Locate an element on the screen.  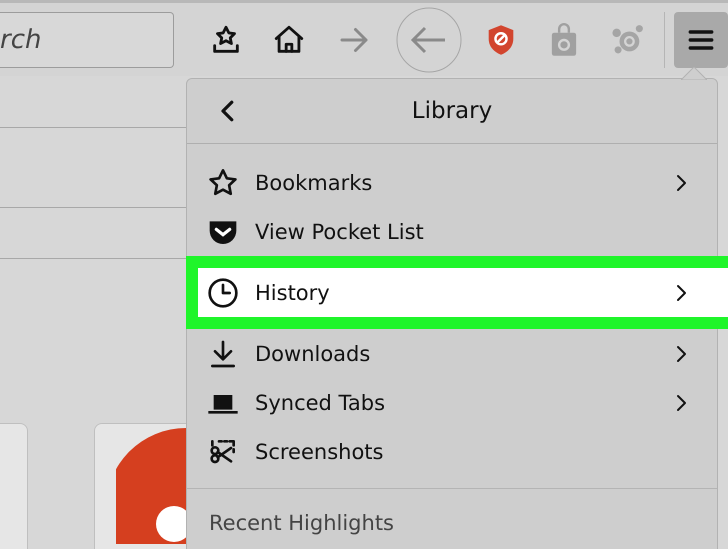
menu-item: History is located at coordinates (463, 292).